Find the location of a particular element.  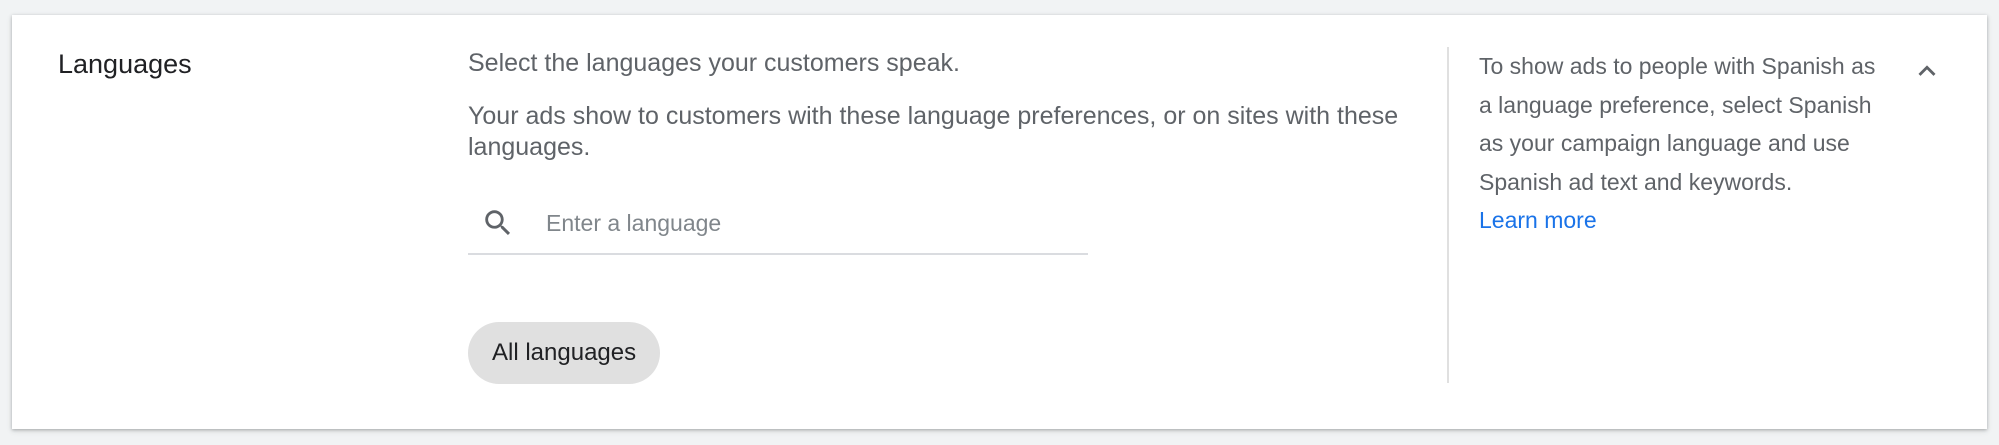

all-languages-chip: All languages is located at coordinates (564, 353).